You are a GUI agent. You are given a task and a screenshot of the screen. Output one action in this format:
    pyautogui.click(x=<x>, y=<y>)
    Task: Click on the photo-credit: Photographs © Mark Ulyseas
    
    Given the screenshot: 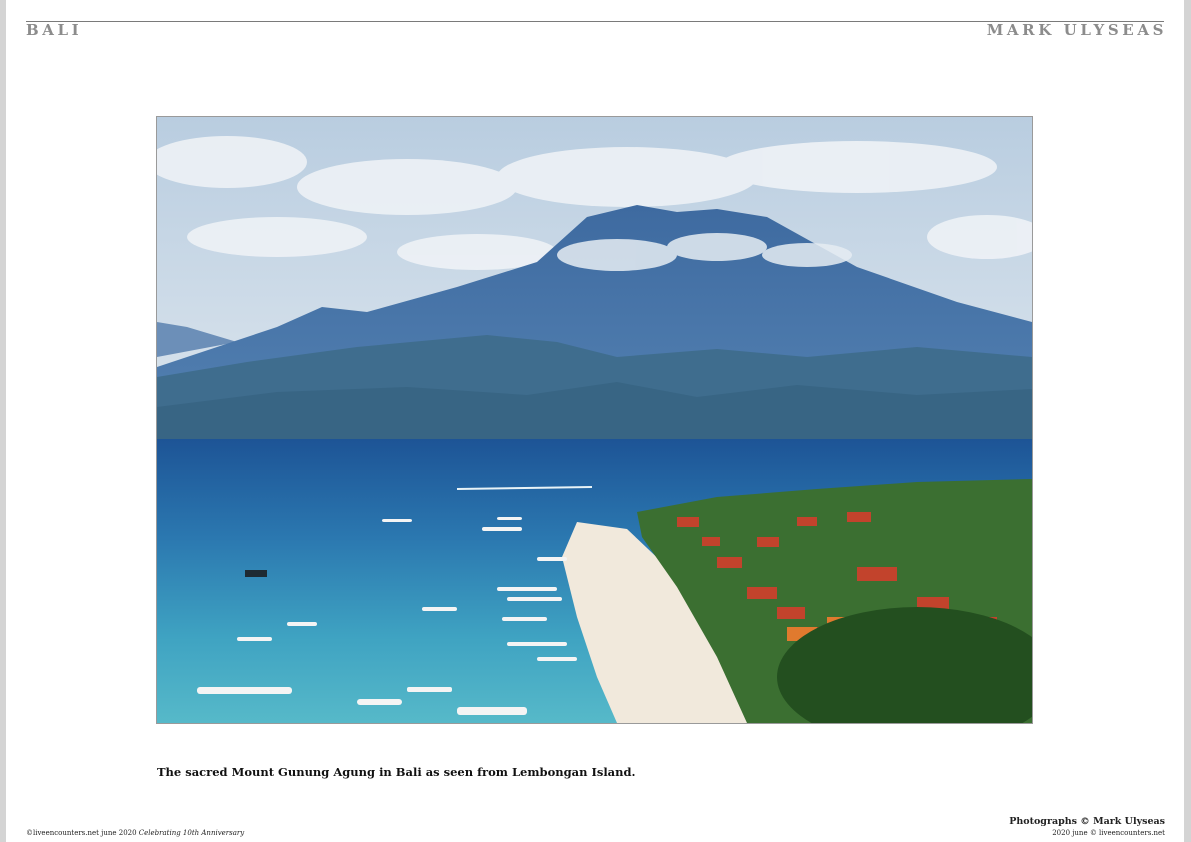 What is the action you would take?
    pyautogui.click(x=1087, y=821)
    